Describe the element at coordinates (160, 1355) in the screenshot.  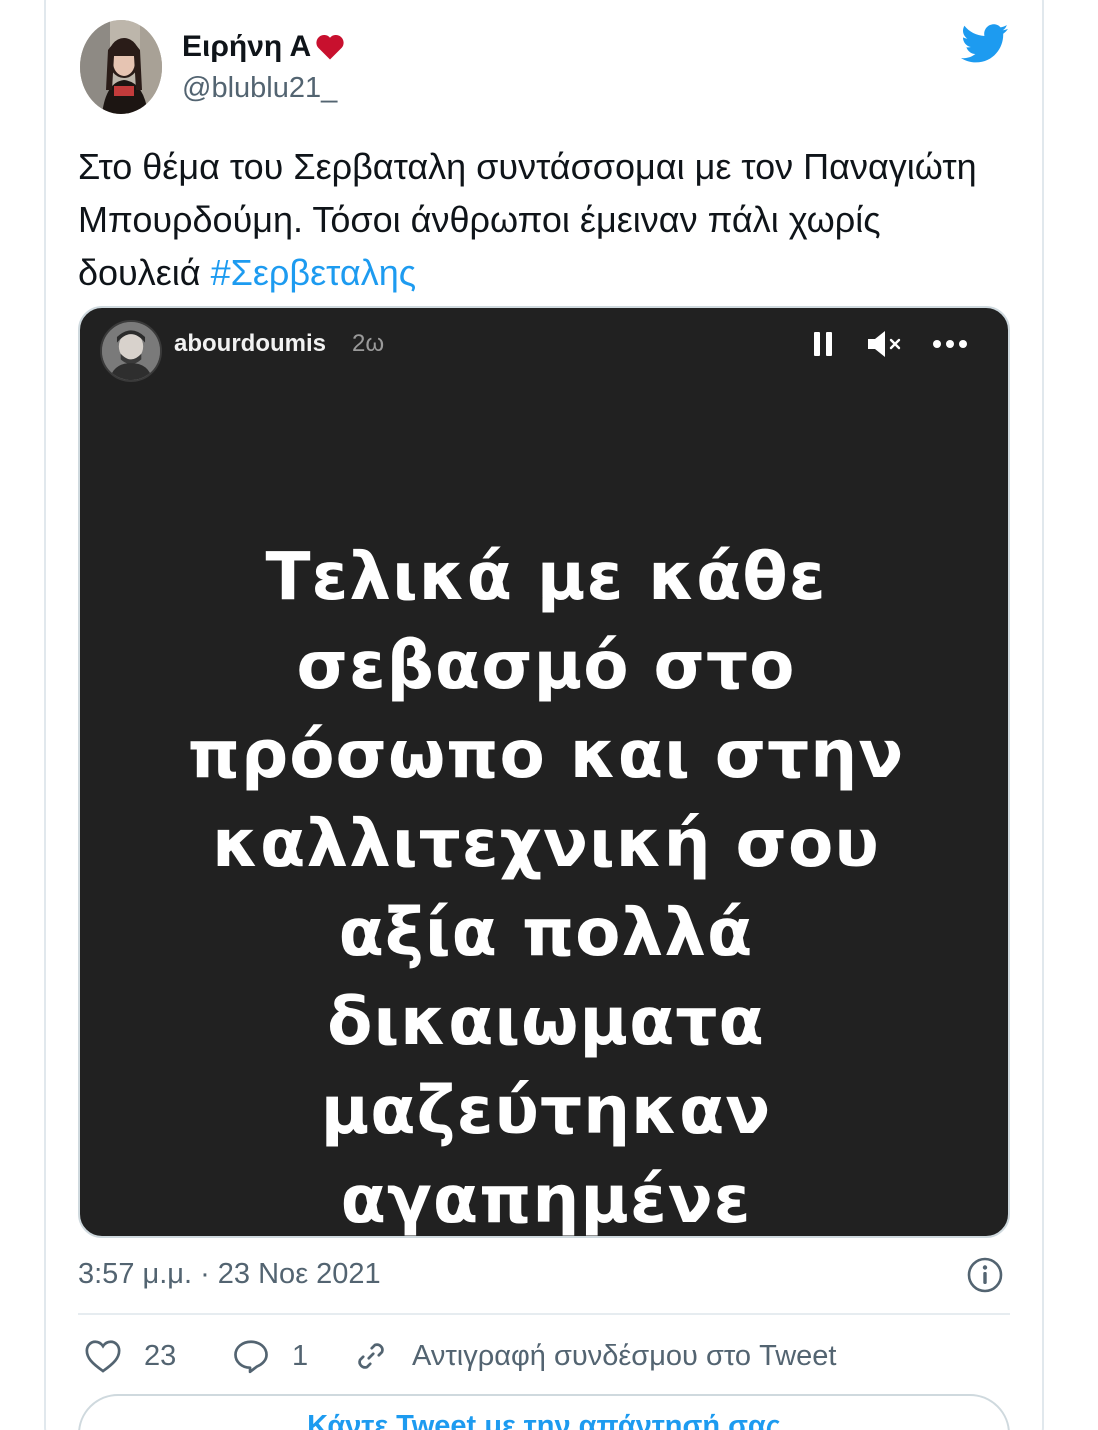
I see `like-count: 23` at that location.